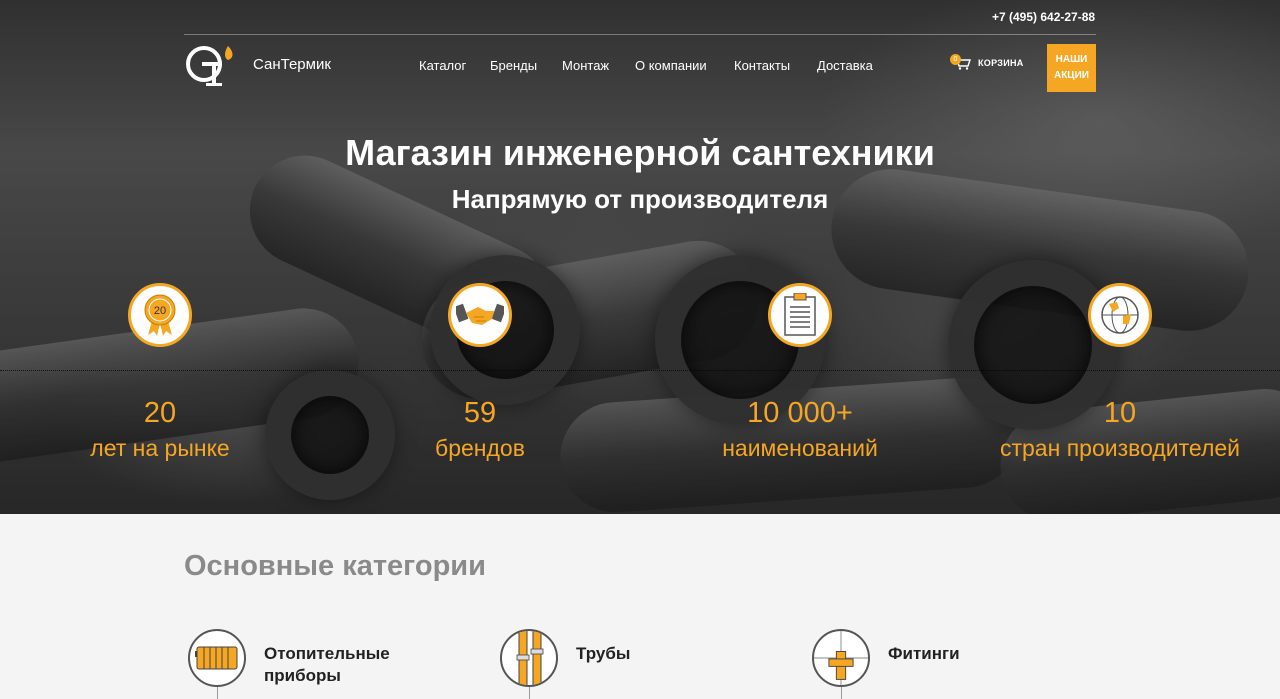 Image resolution: width=1280 pixels, height=699 pixels. I want to click on header-phone: +7 (495) 642-27-88, so click(1043, 17).